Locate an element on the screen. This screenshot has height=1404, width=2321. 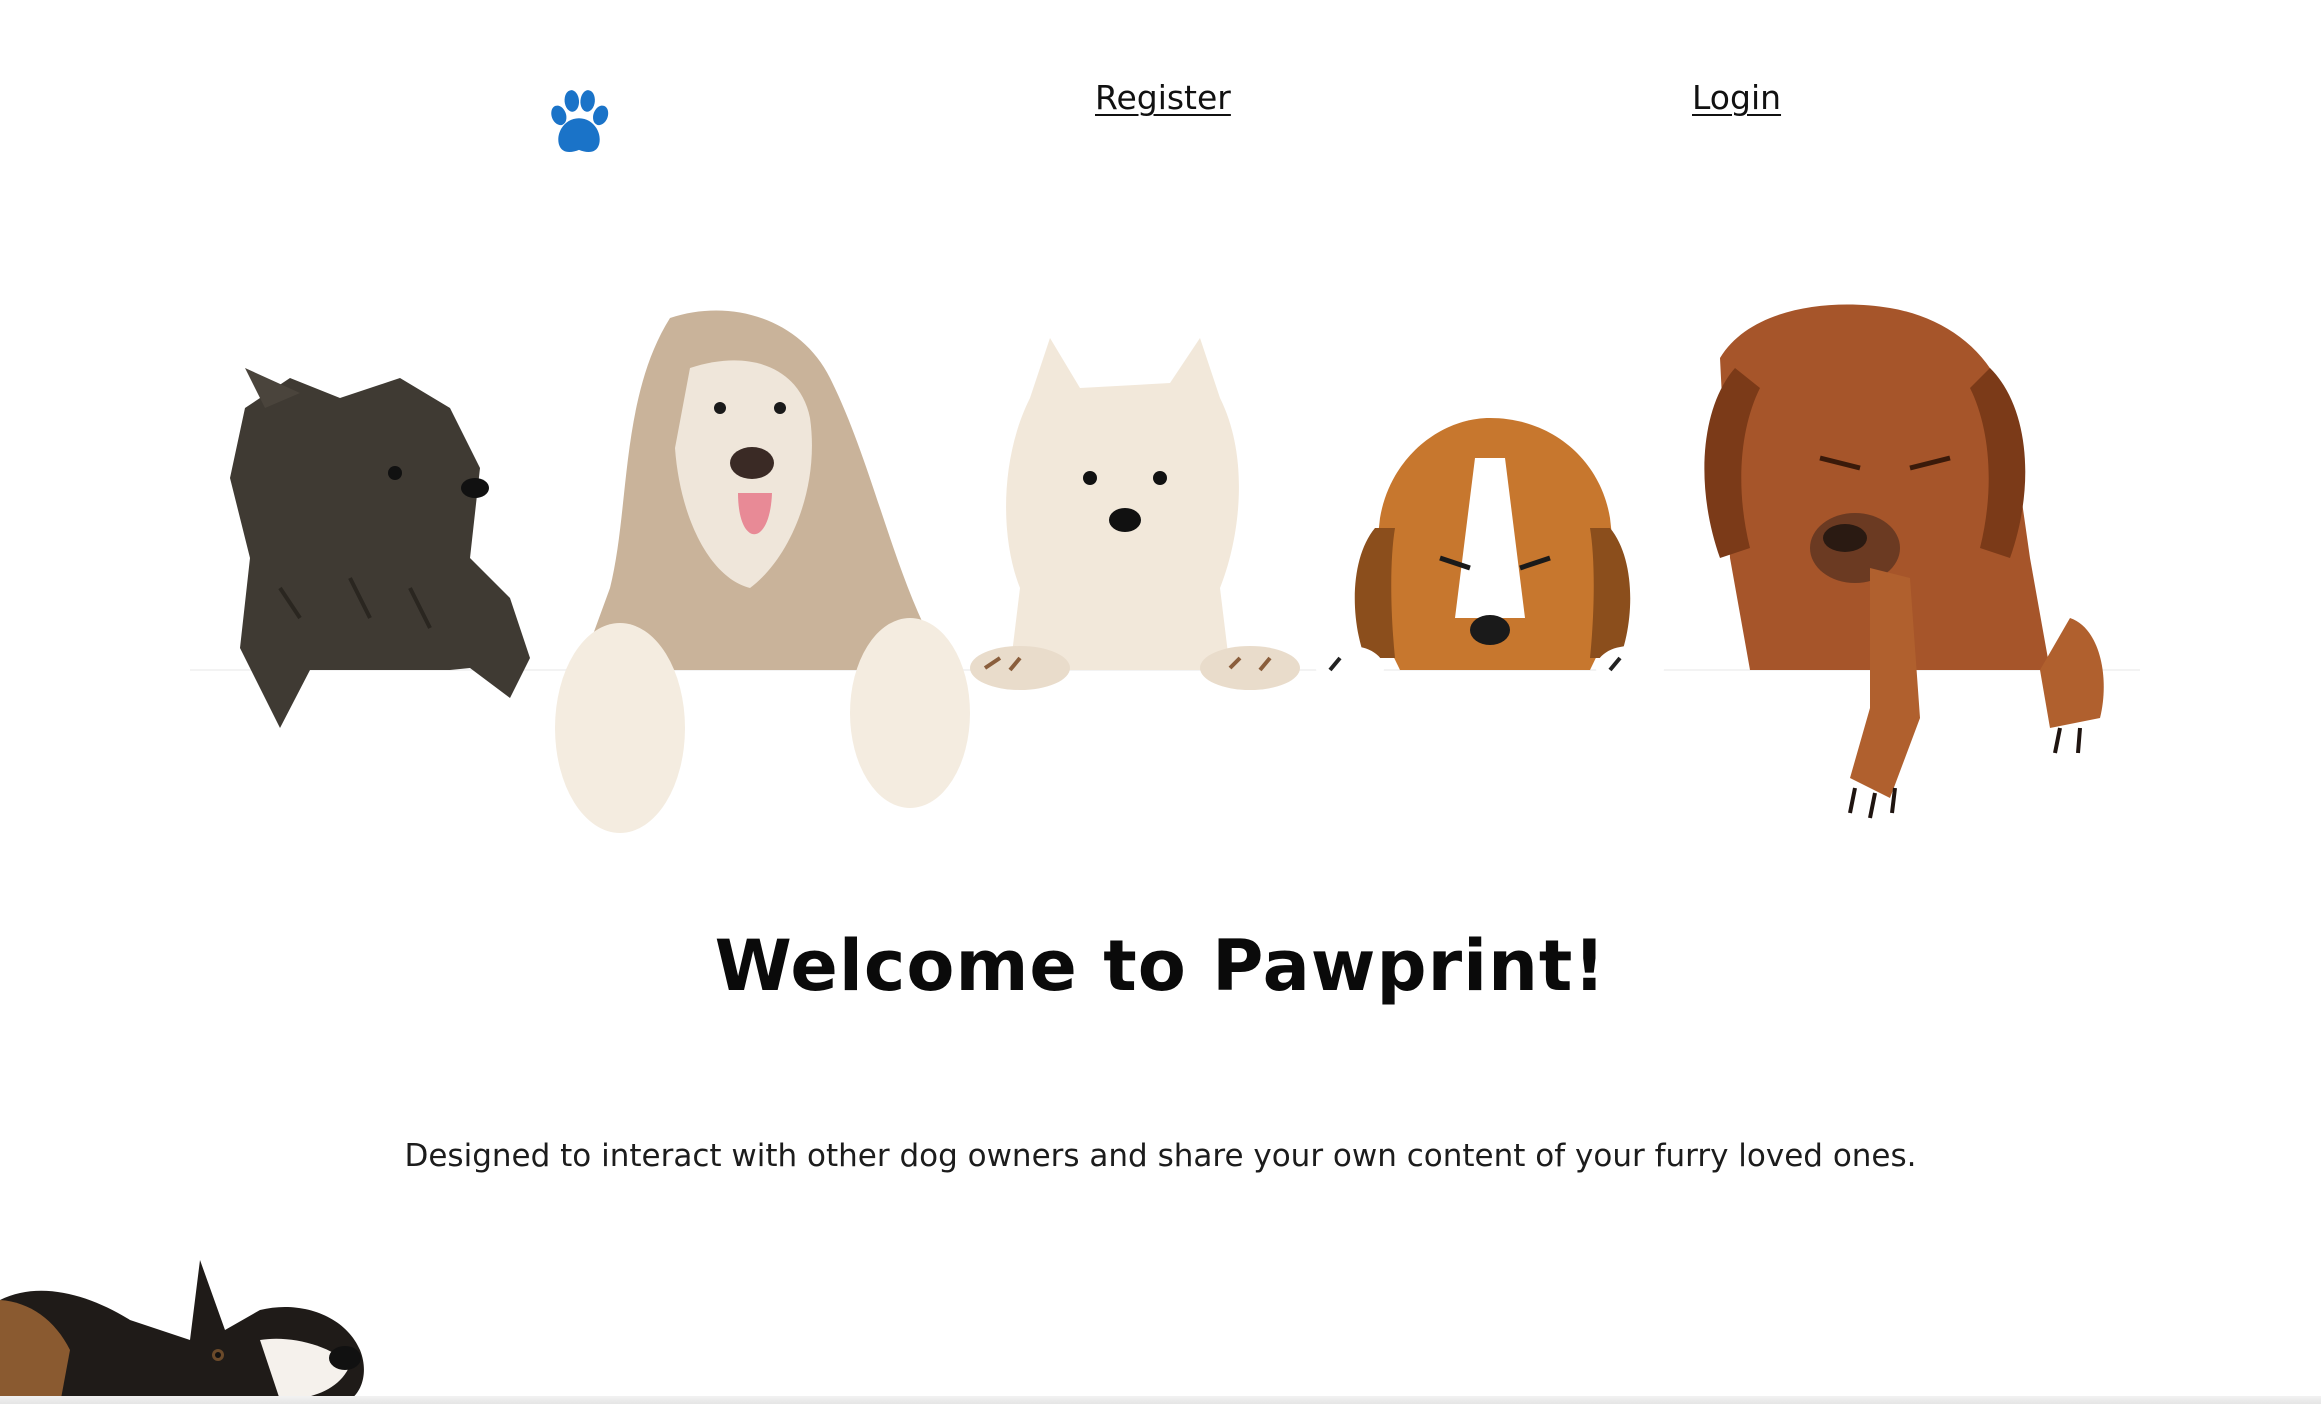
page-bottom-edge is located at coordinates (1160, 1400).